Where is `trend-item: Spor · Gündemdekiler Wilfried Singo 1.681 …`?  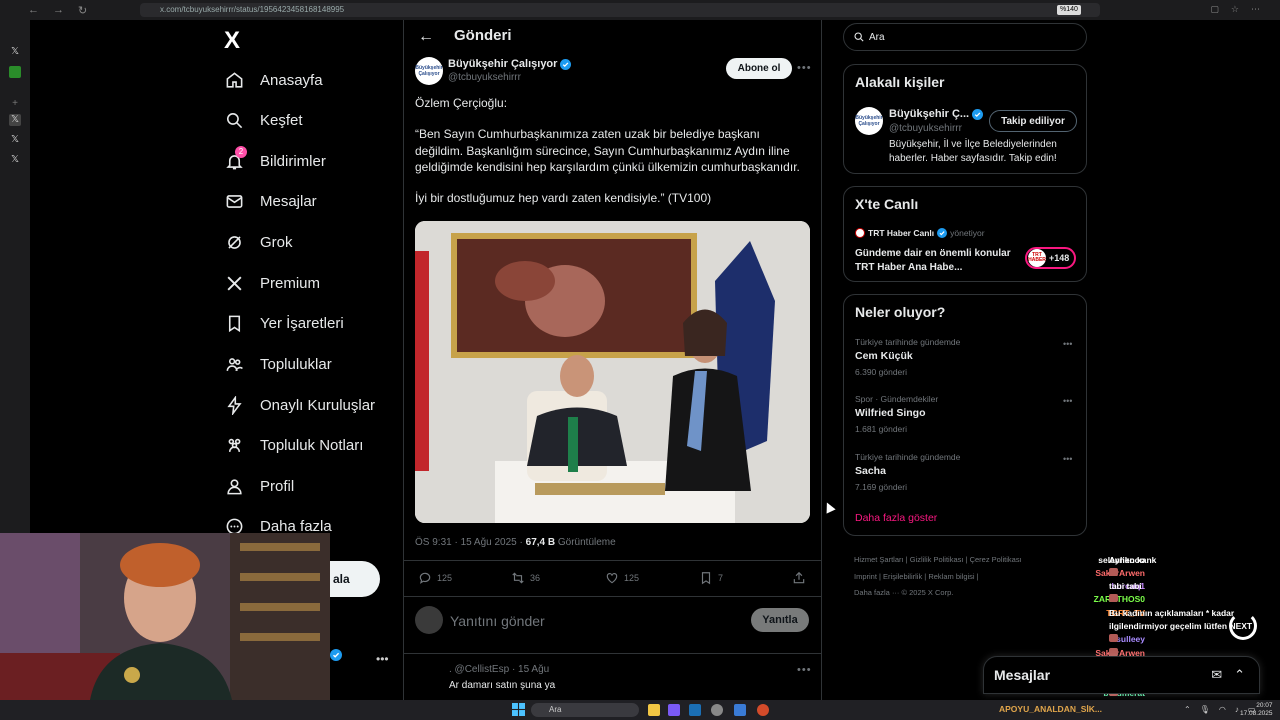
trend-item: Spor · Gündemdekiler Wilfried Singo 1.681 … is located at coordinates (896, 414).